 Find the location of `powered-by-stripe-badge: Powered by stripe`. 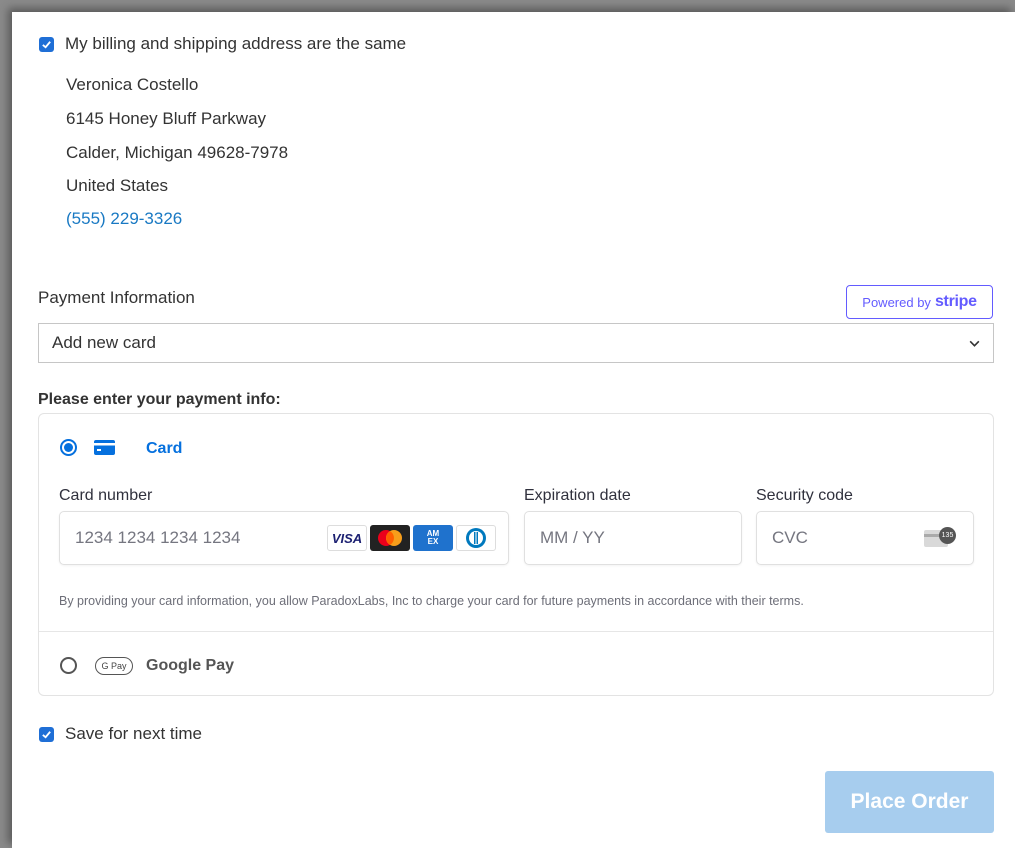

powered-by-stripe-badge: Powered by stripe is located at coordinates (919, 302).